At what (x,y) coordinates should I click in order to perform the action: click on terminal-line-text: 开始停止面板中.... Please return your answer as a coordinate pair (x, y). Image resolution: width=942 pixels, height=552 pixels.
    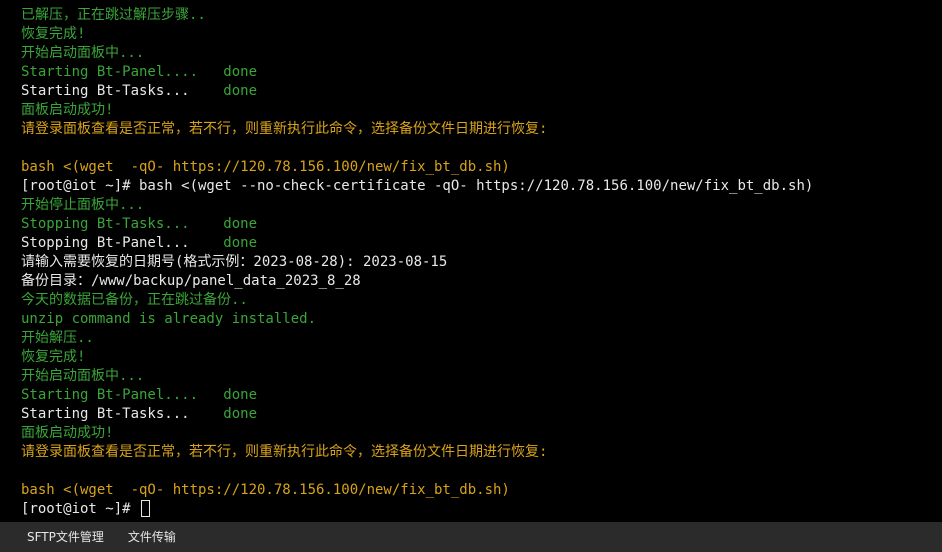
    Looking at the image, I should click on (83, 205).